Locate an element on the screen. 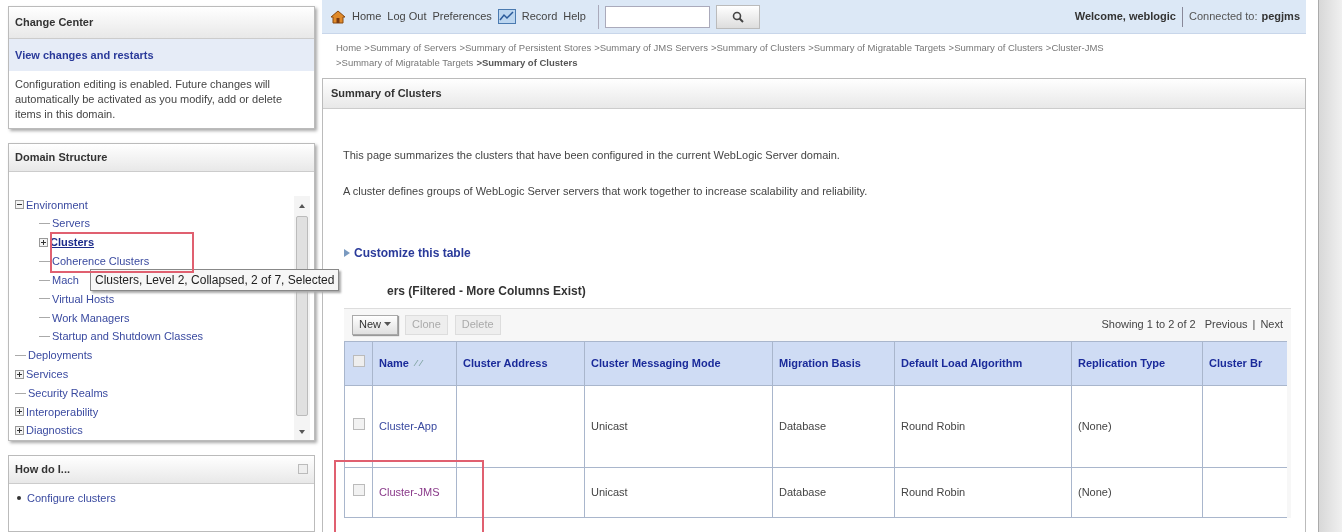 The width and height of the screenshot is (1342, 532). breadcrumb-link: >Summary of Persistent Stores is located at coordinates (525, 47).